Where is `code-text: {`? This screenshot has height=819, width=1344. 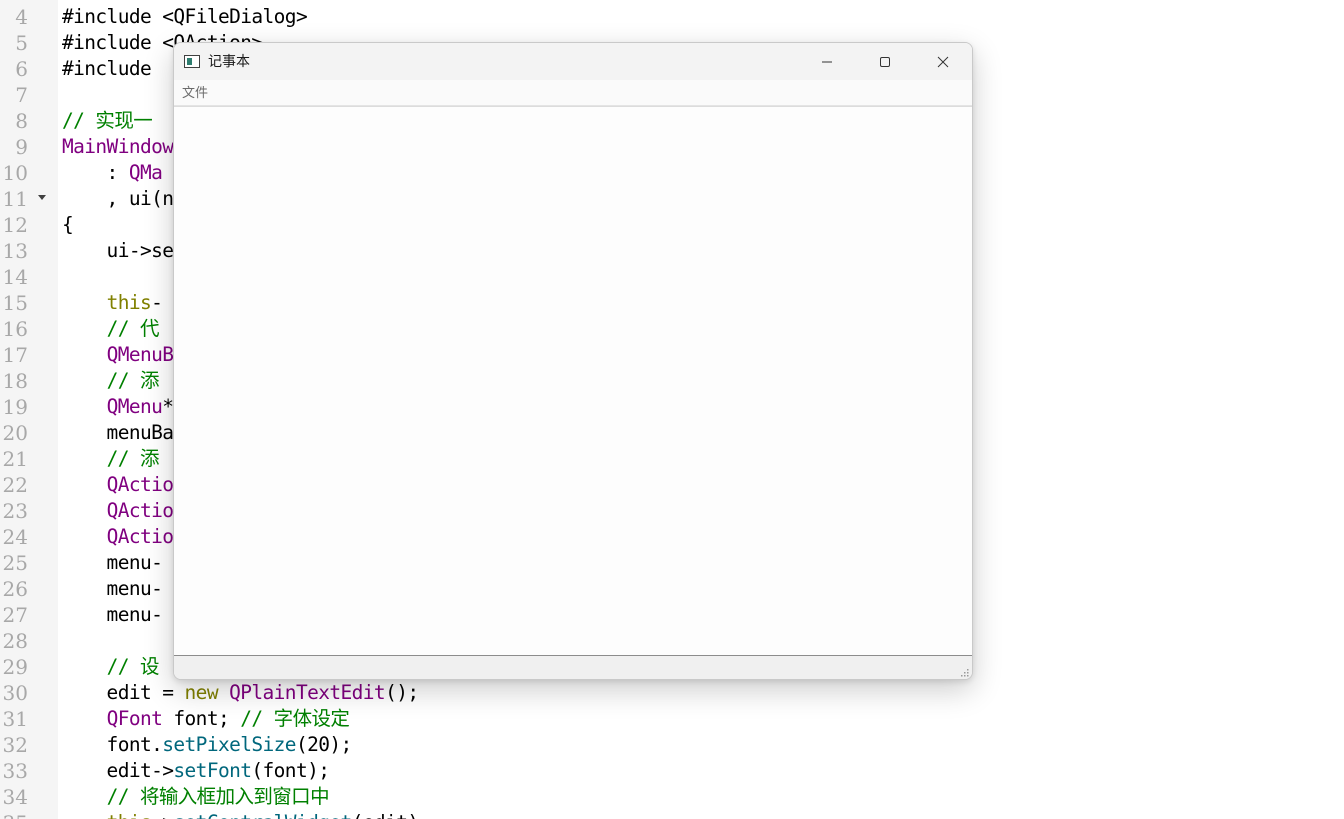
code-text: { is located at coordinates (68, 224).